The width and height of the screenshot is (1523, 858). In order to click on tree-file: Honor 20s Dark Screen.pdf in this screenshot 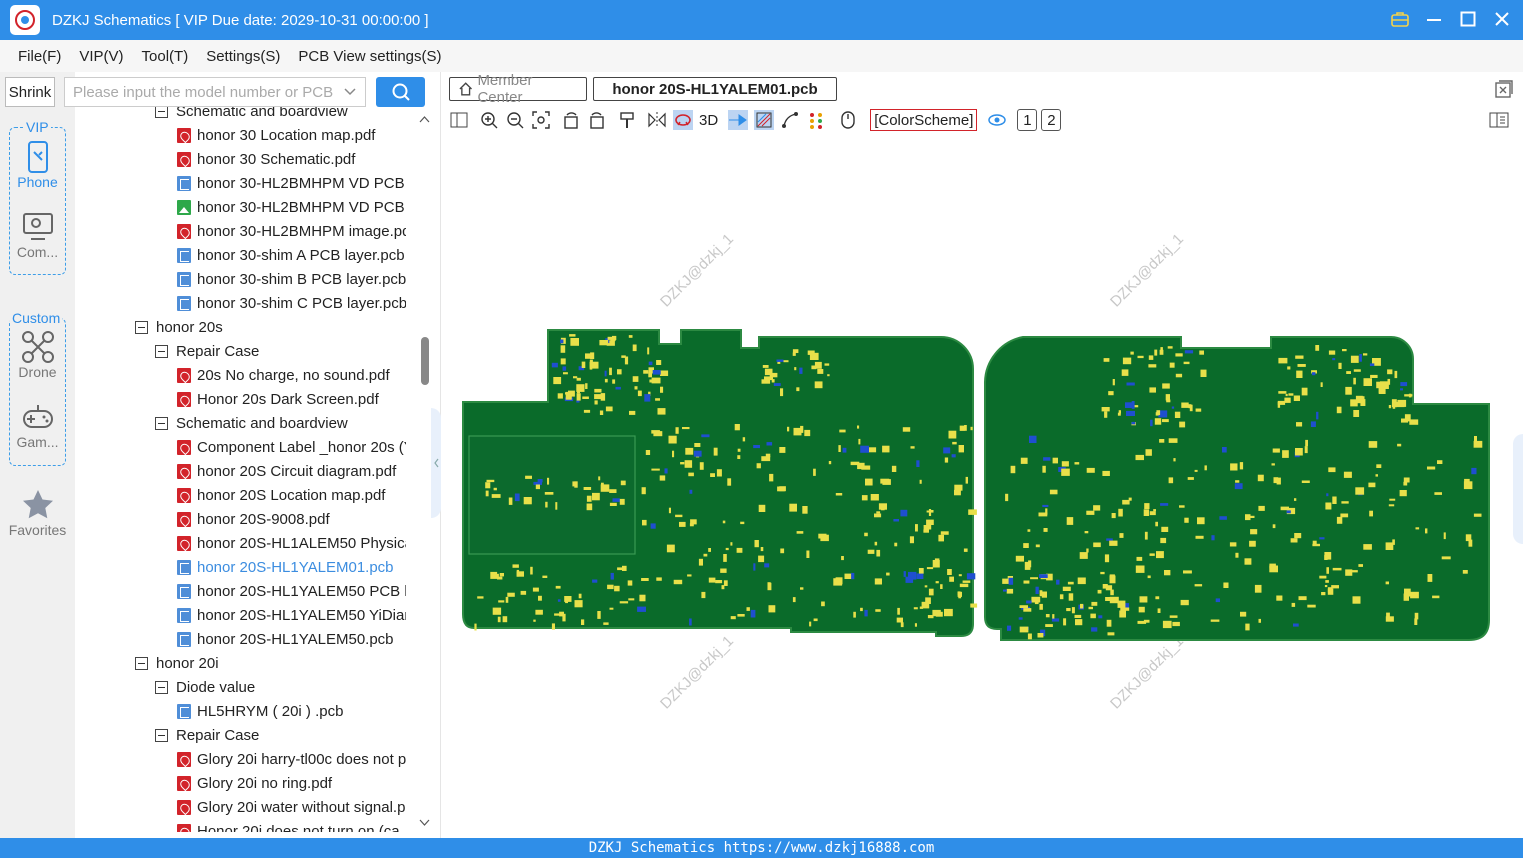, I will do `click(291, 399)`.